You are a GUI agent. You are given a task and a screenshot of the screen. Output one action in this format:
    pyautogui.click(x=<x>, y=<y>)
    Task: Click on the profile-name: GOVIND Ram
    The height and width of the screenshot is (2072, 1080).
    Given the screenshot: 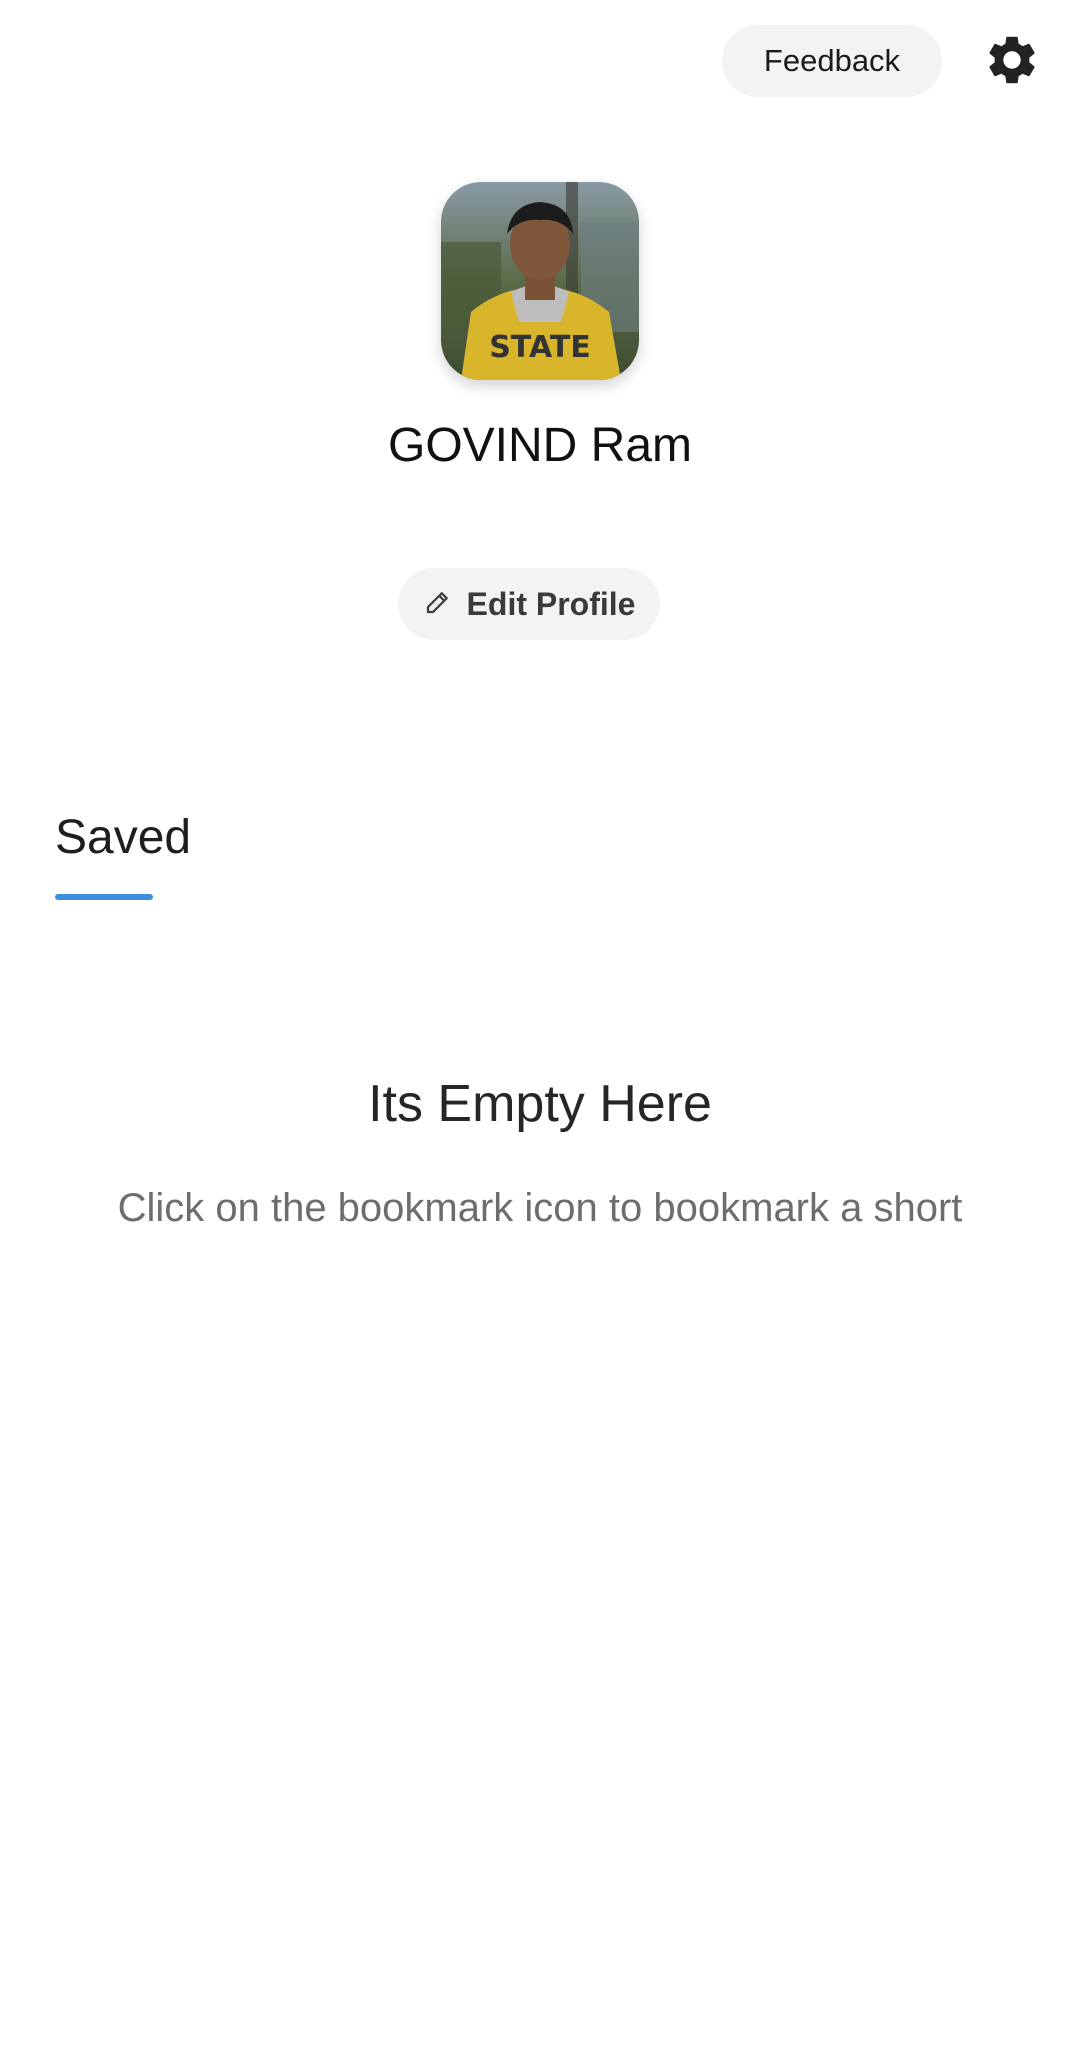 What is the action you would take?
    pyautogui.click(x=540, y=445)
    